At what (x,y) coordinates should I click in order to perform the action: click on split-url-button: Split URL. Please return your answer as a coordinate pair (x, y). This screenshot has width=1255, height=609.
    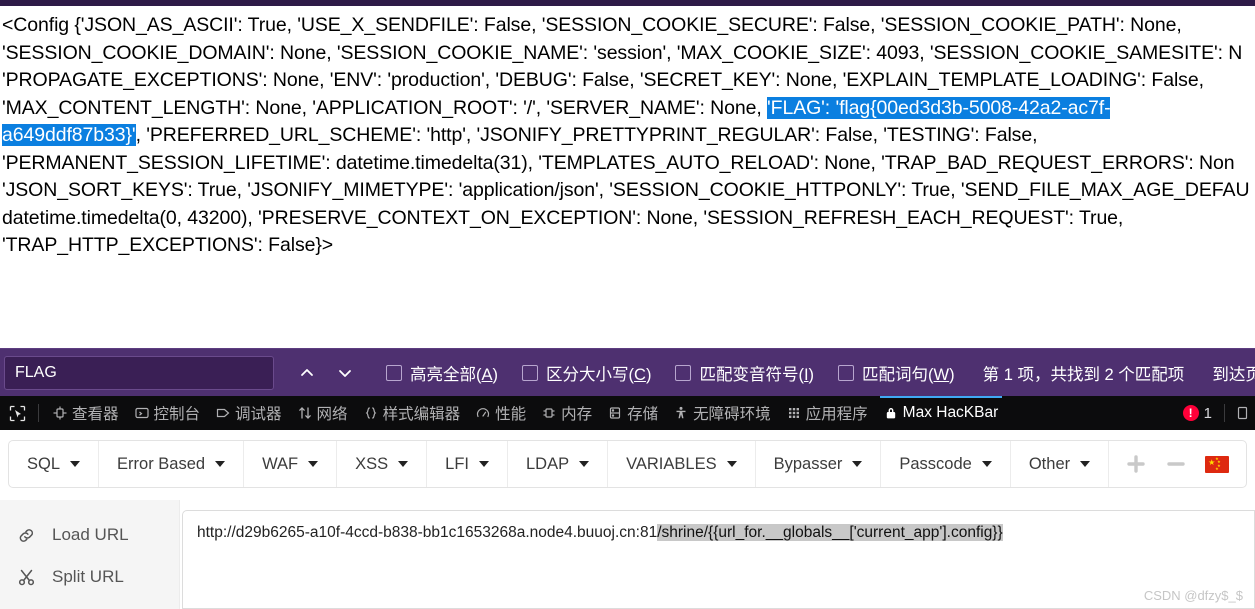
    Looking at the image, I should click on (89, 577).